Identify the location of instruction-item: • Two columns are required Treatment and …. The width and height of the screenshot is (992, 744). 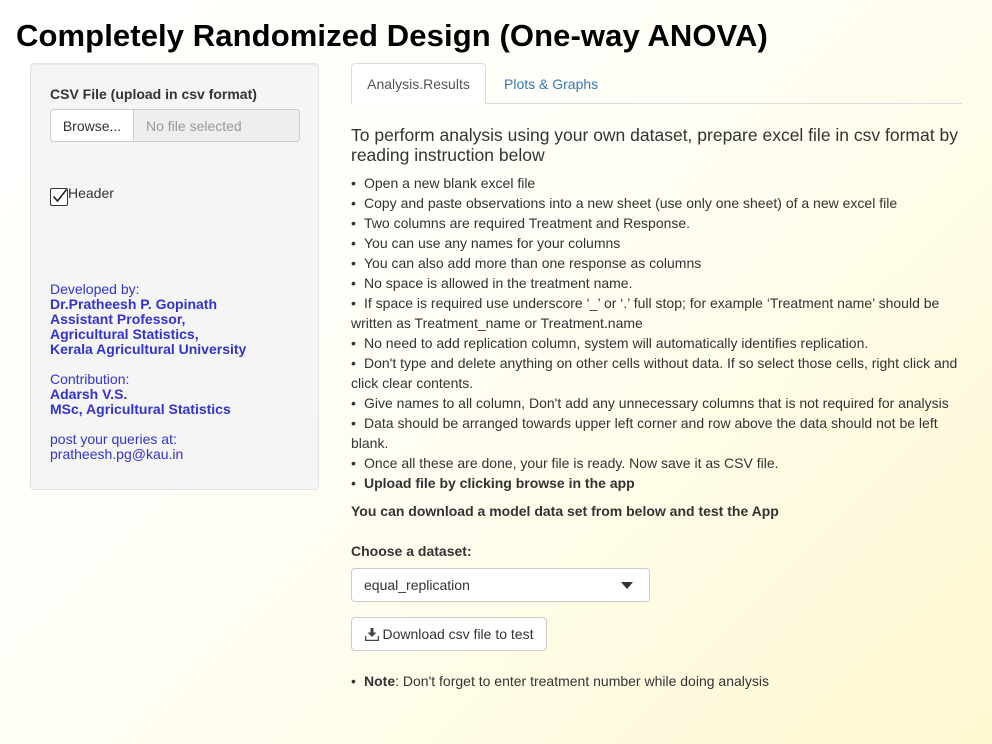
(521, 223).